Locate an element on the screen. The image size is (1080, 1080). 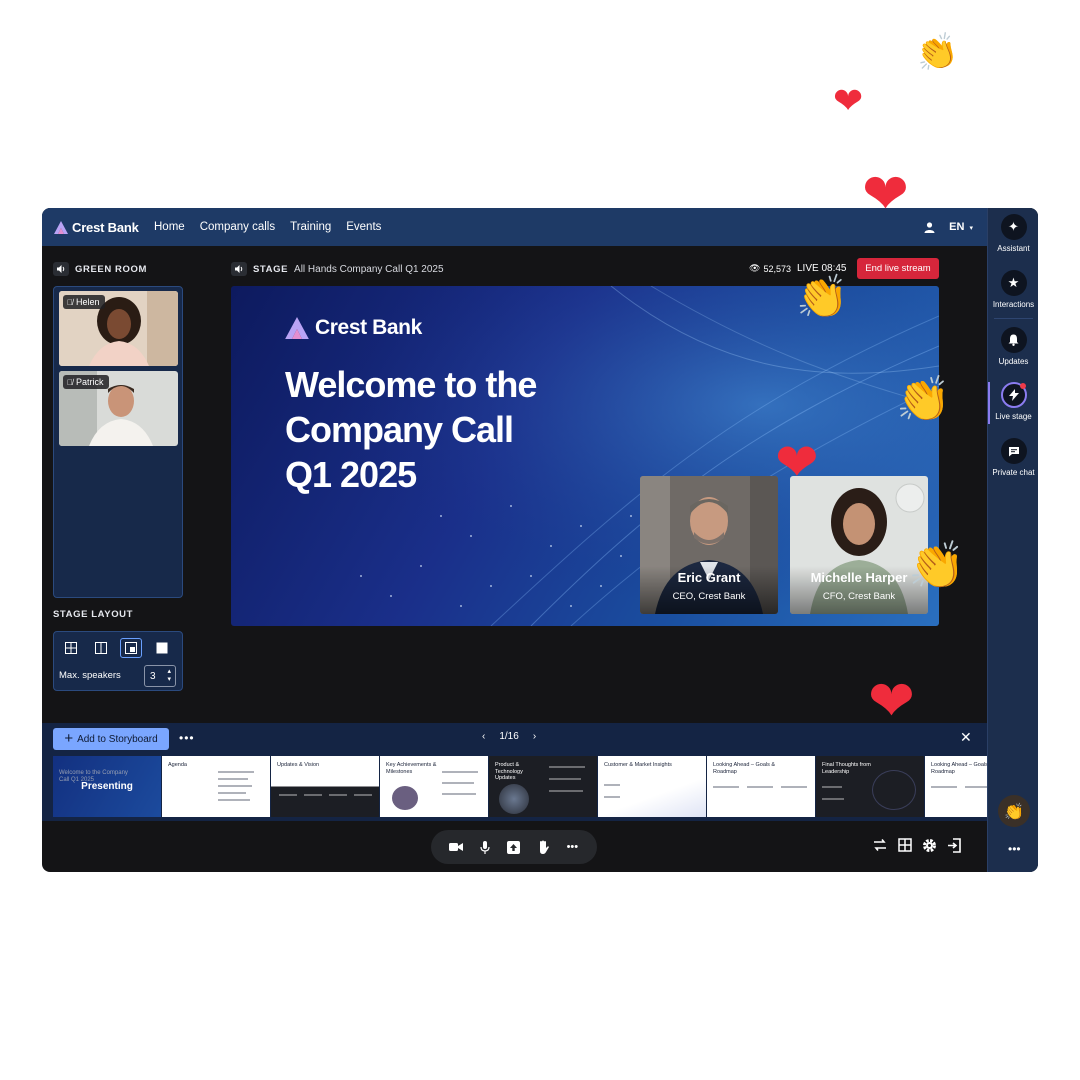
green-room-header: GREEN ROOM is located at coordinates (100, 269).